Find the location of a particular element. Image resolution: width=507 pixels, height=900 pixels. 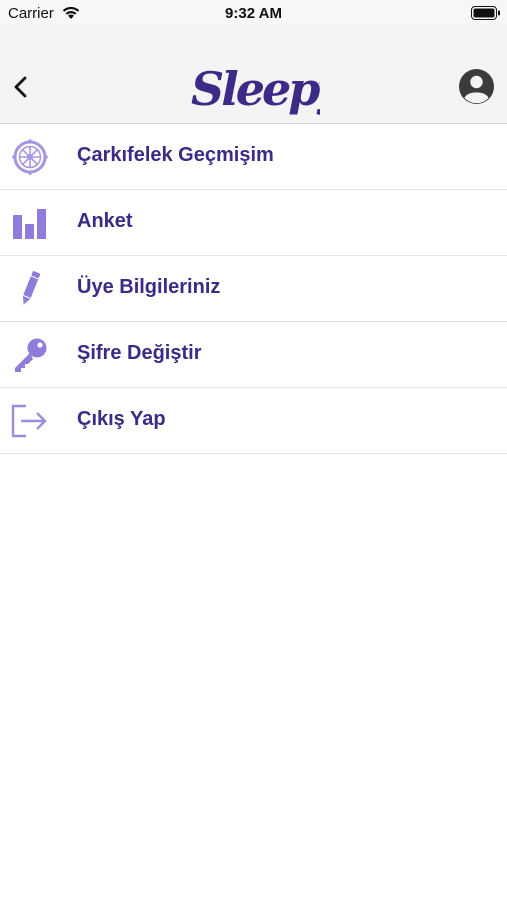

menu-item-label: Anket is located at coordinates (105, 221).